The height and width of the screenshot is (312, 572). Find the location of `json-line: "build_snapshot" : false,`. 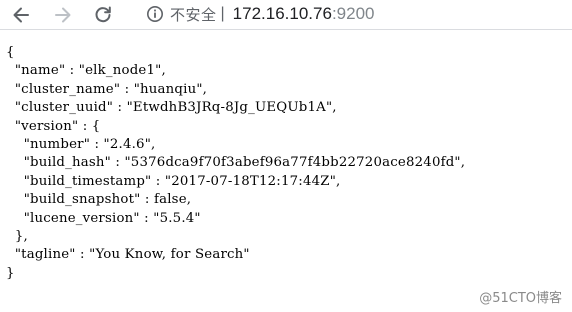

json-line: "build_snapshot" : false, is located at coordinates (99, 200).